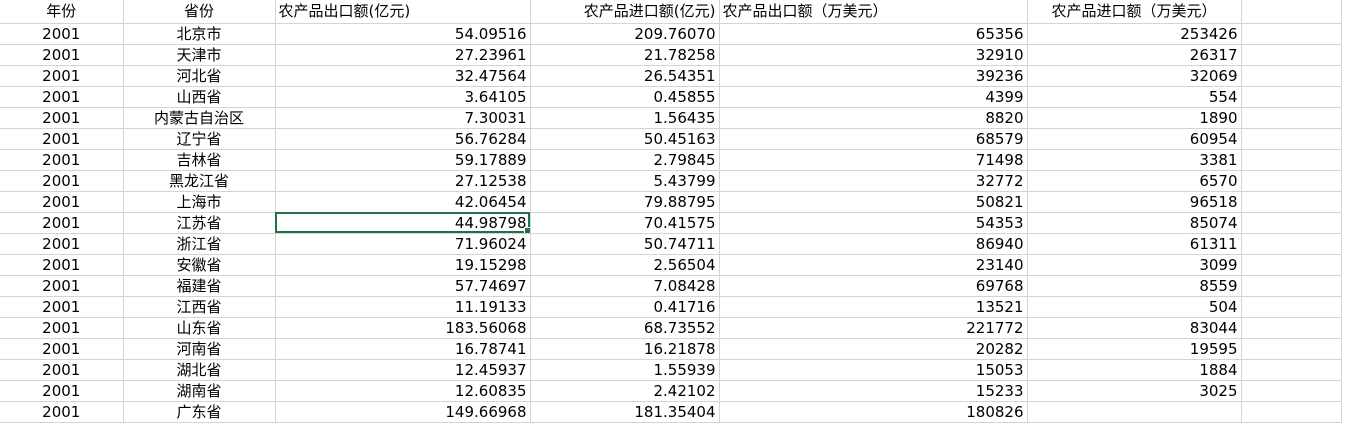 The height and width of the screenshot is (445, 1368). Describe the element at coordinates (526, 229) in the screenshot. I see `fill-handle` at that location.